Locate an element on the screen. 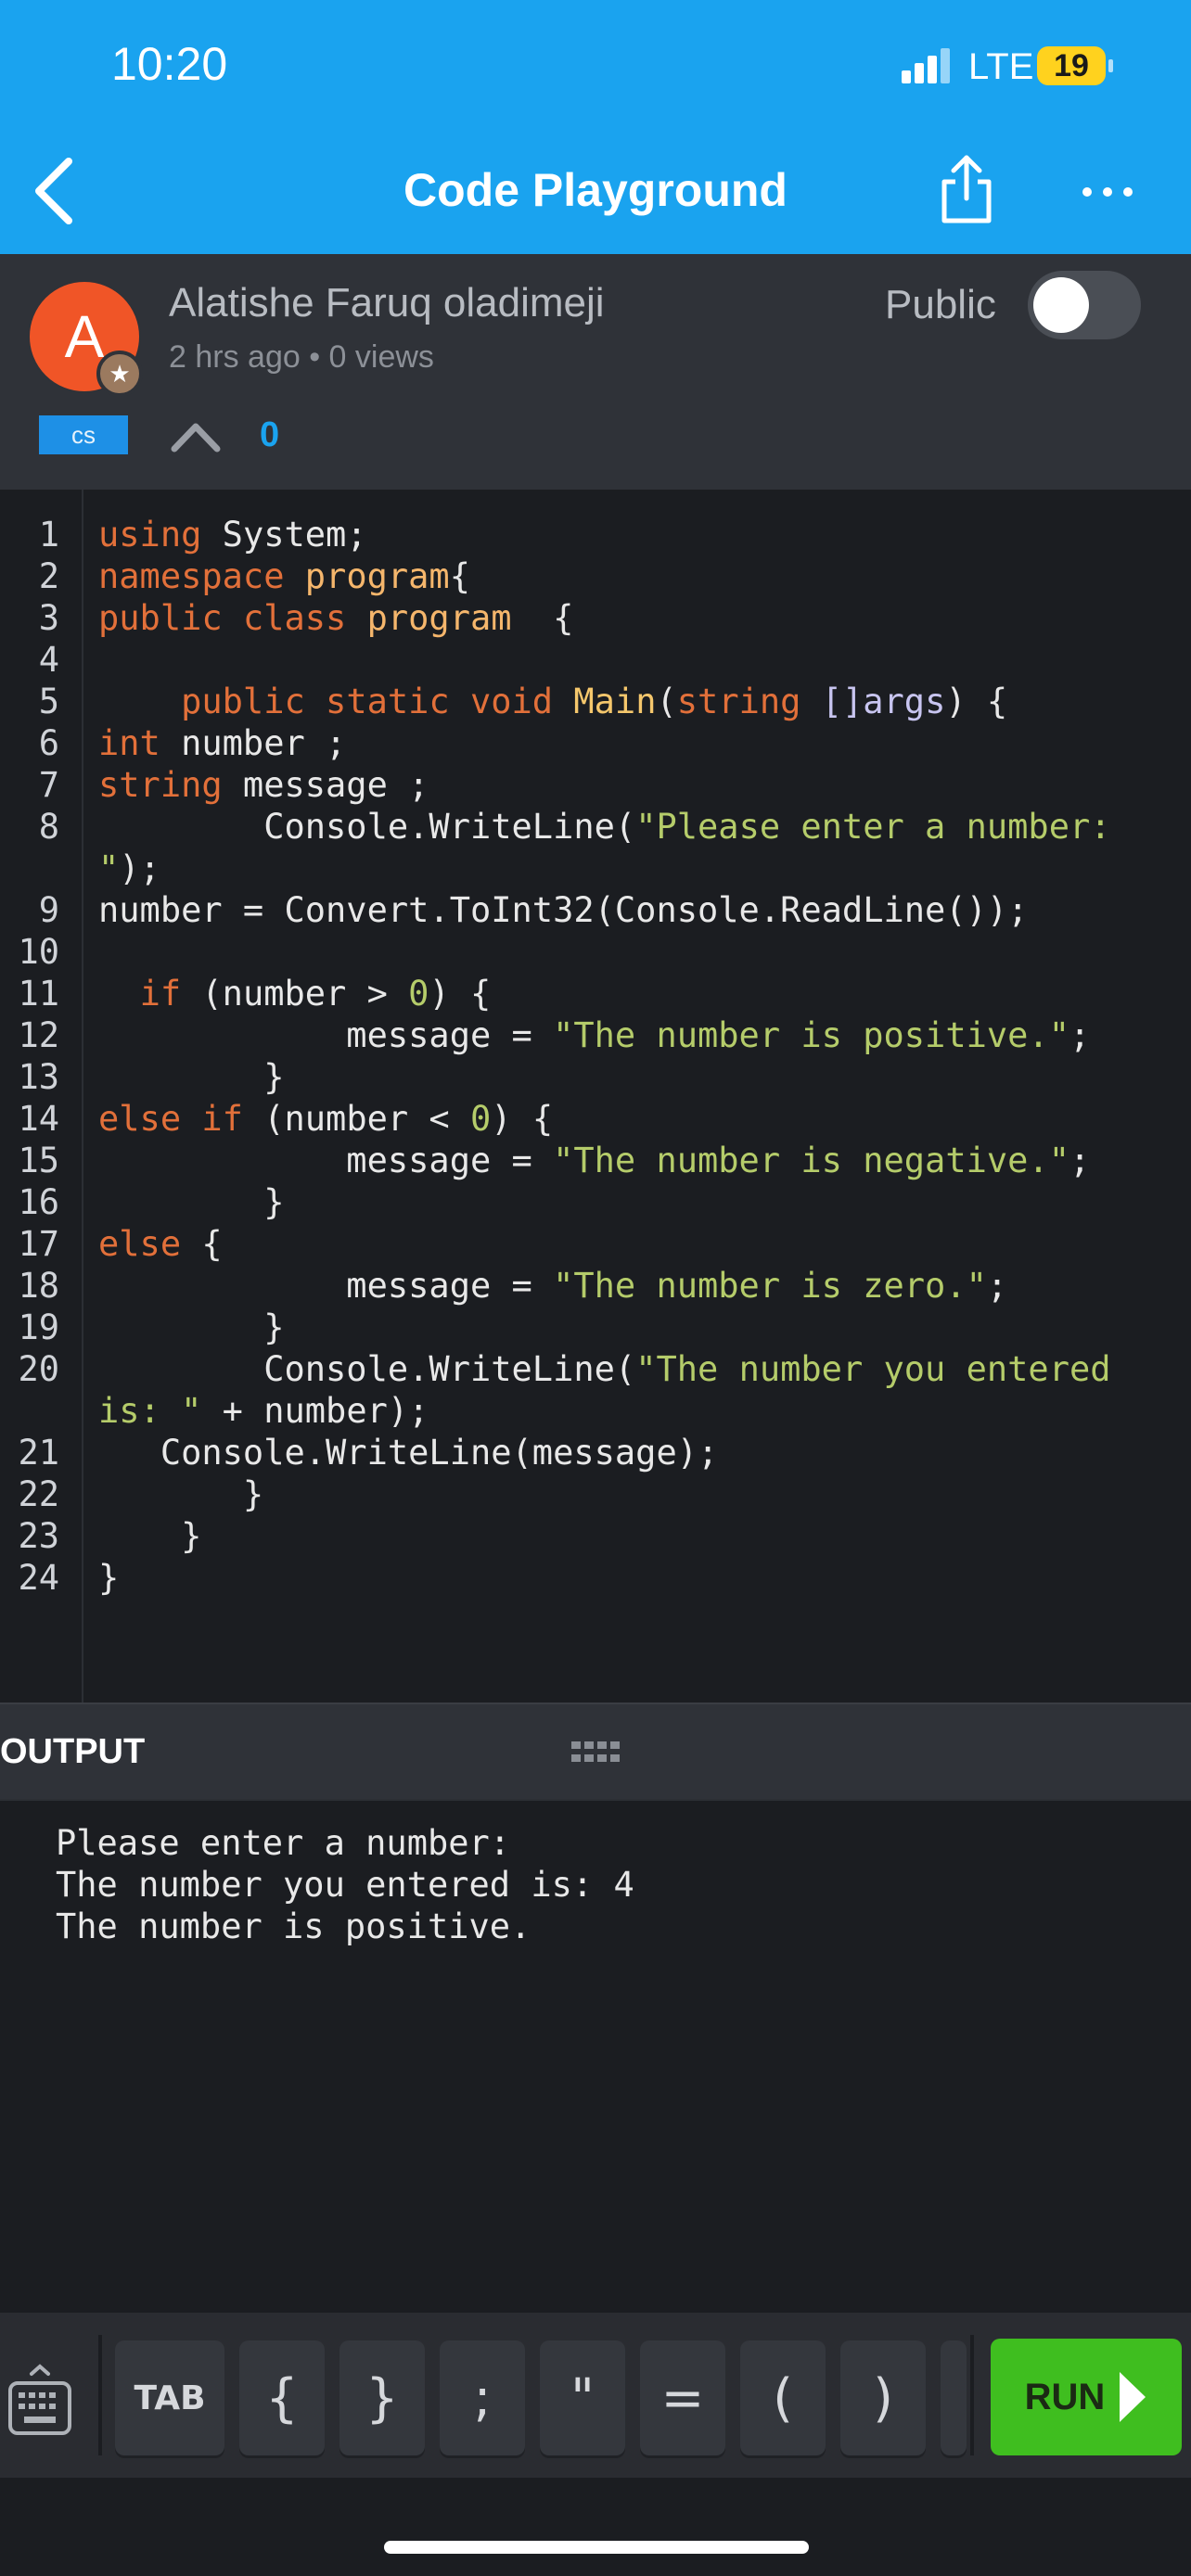 The height and width of the screenshot is (2576, 1191). share-icon is located at coordinates (966, 189).